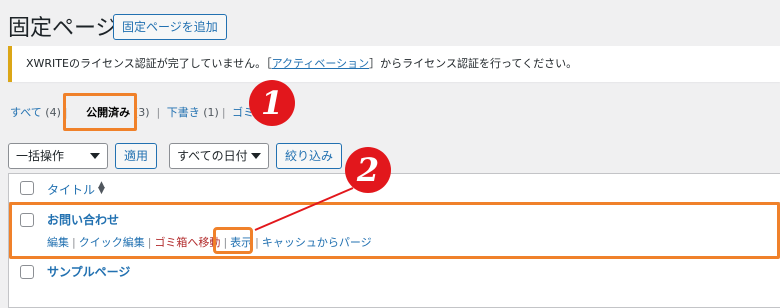  What do you see at coordinates (304, 209) in the screenshot?
I see `annotation-arrow` at bounding box center [304, 209].